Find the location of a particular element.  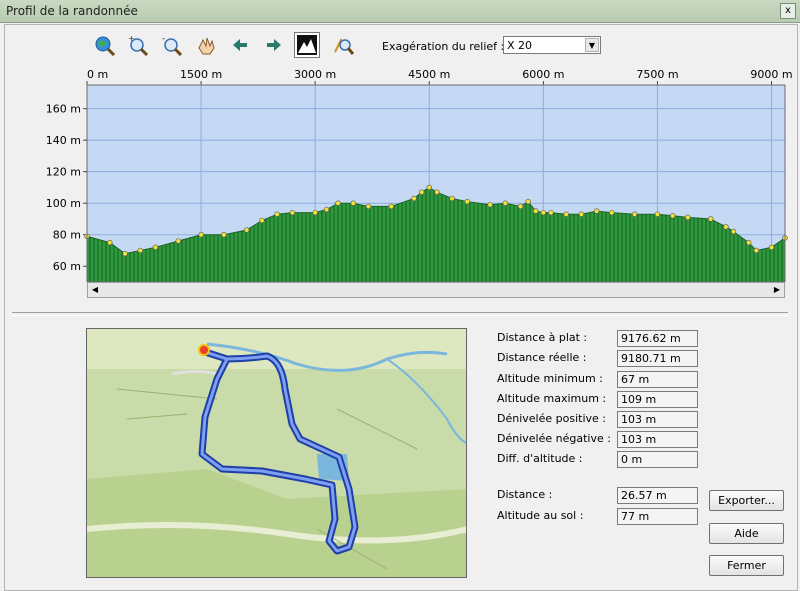

stat-value: 9176.62 m is located at coordinates (657, 338).